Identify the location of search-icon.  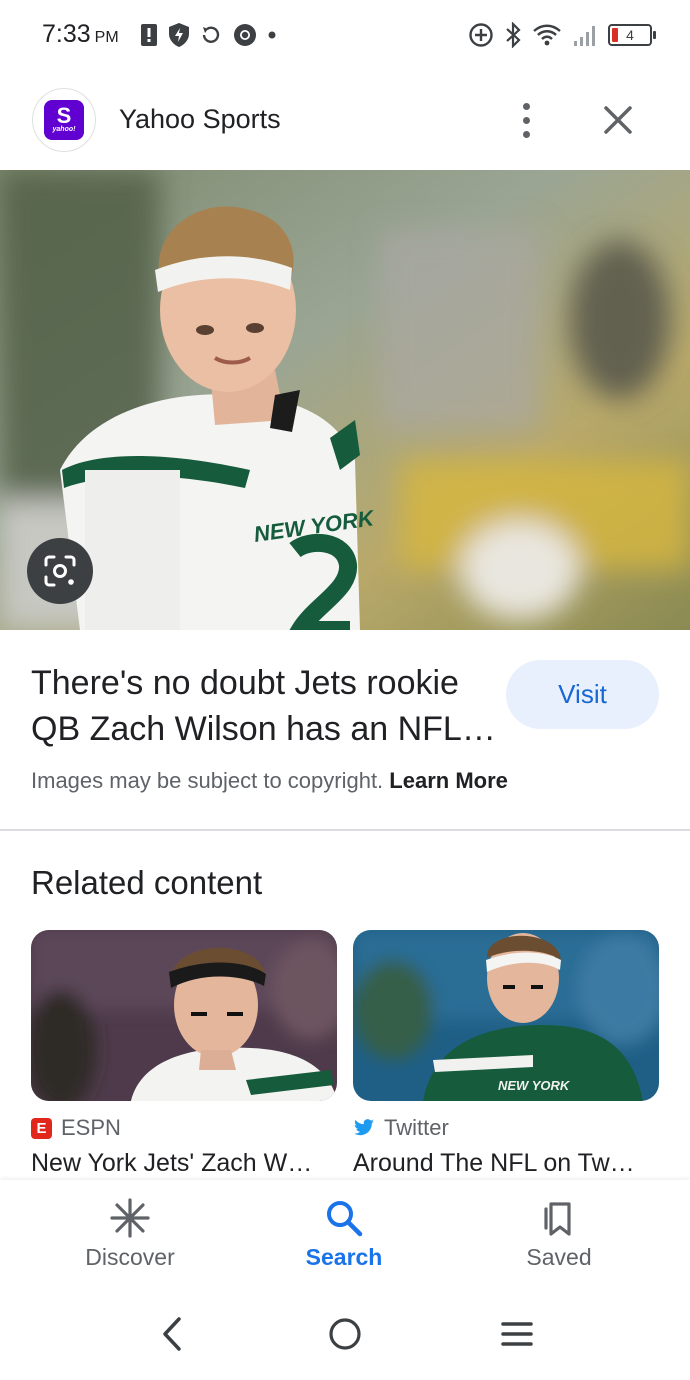
(345, 1219).